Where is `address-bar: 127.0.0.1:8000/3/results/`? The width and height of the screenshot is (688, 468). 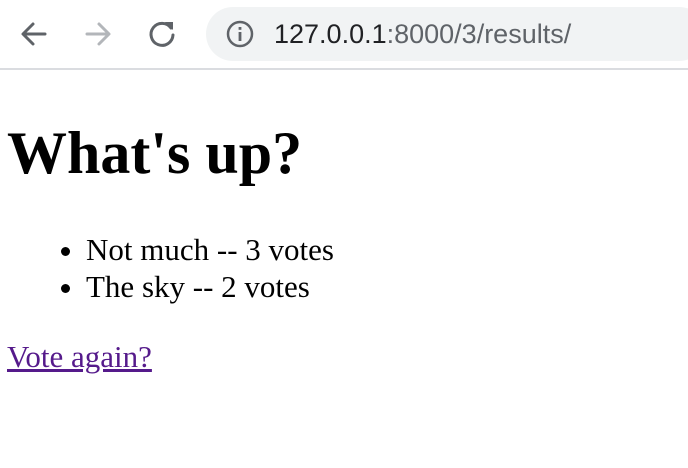
address-bar: 127.0.0.1:8000/3/results/ is located at coordinates (447, 34).